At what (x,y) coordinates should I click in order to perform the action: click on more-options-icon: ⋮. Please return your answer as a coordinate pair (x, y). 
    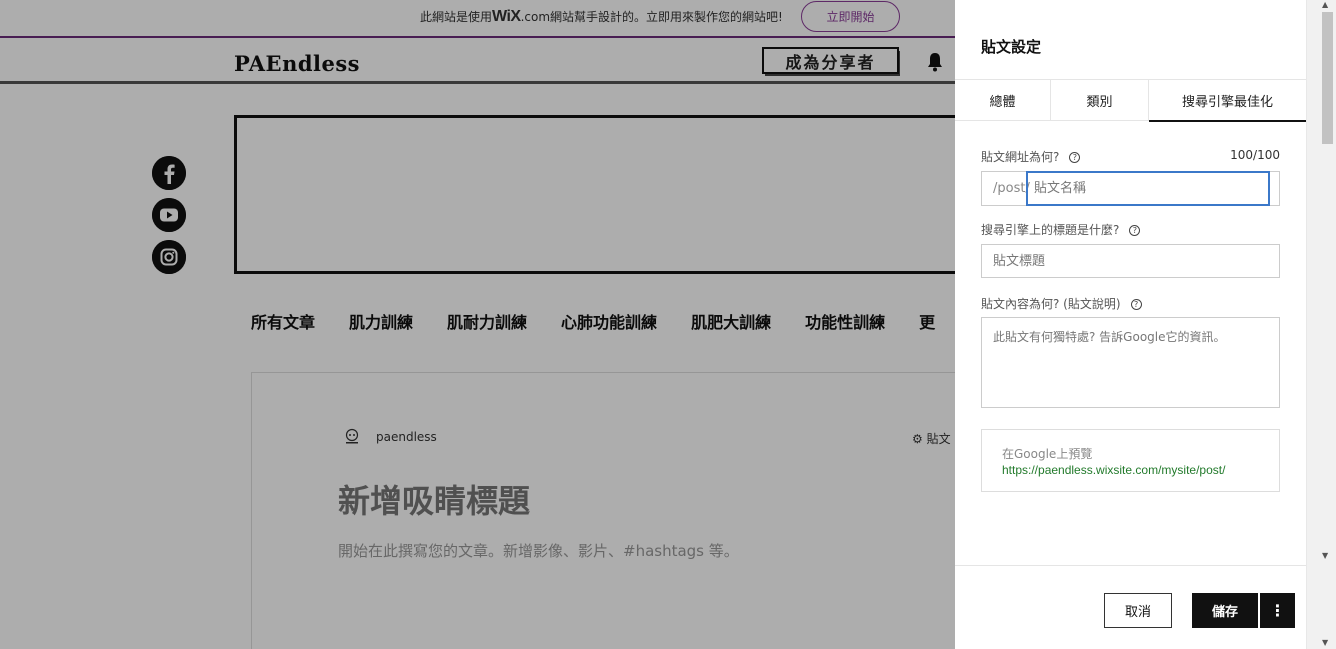
    Looking at the image, I should click on (1277, 610).